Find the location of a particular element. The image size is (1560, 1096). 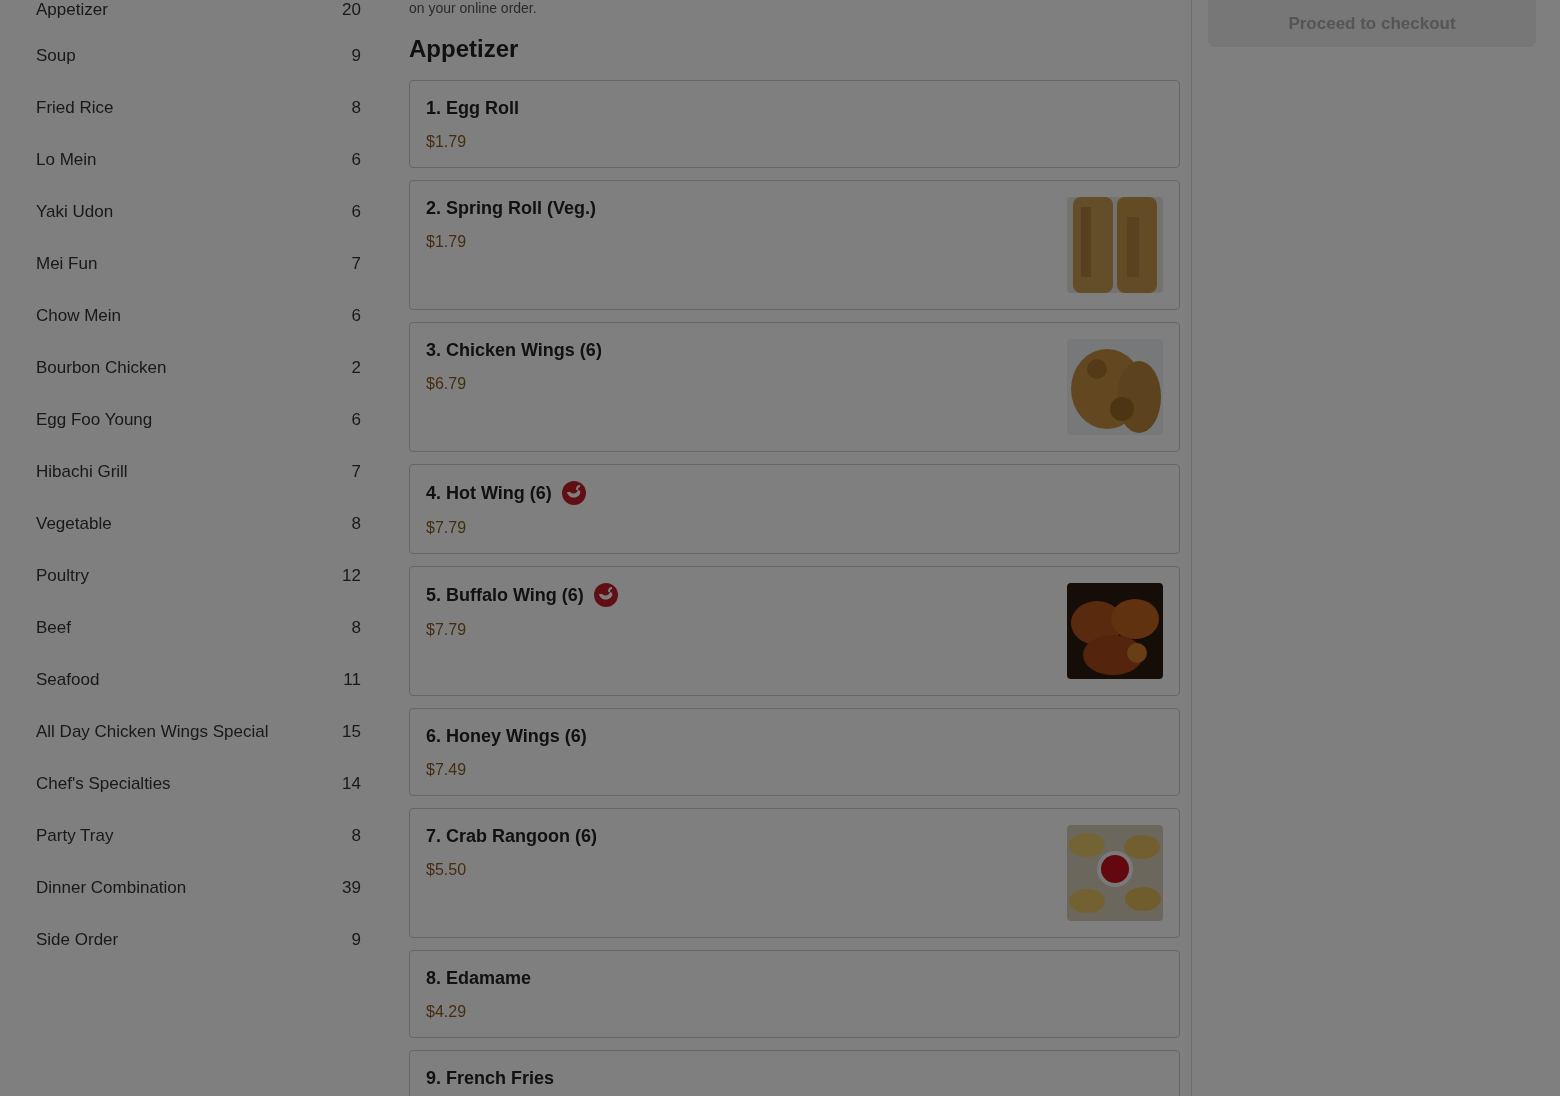

menu-item-card: 6. Honey Wings (6) $7.49 is located at coordinates (794, 752).